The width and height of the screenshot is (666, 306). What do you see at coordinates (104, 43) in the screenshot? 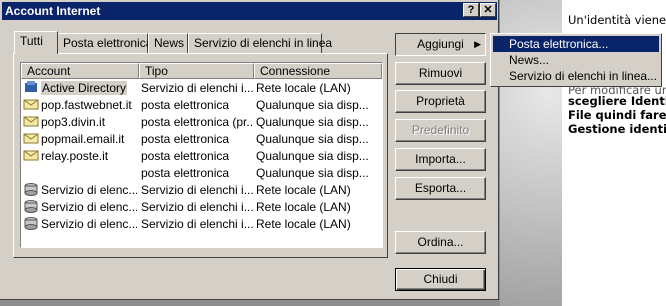
I see `tab-posta-elettronica: Posta elettronica` at bounding box center [104, 43].